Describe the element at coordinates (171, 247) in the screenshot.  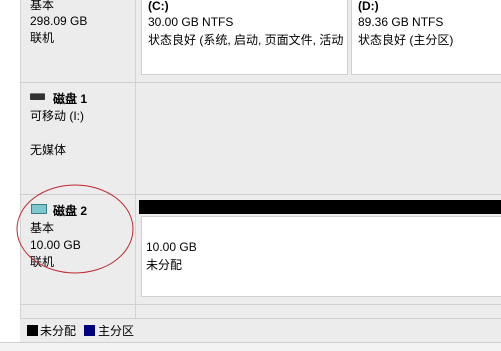
I see `unallocated-size: 10.00 GB` at that location.